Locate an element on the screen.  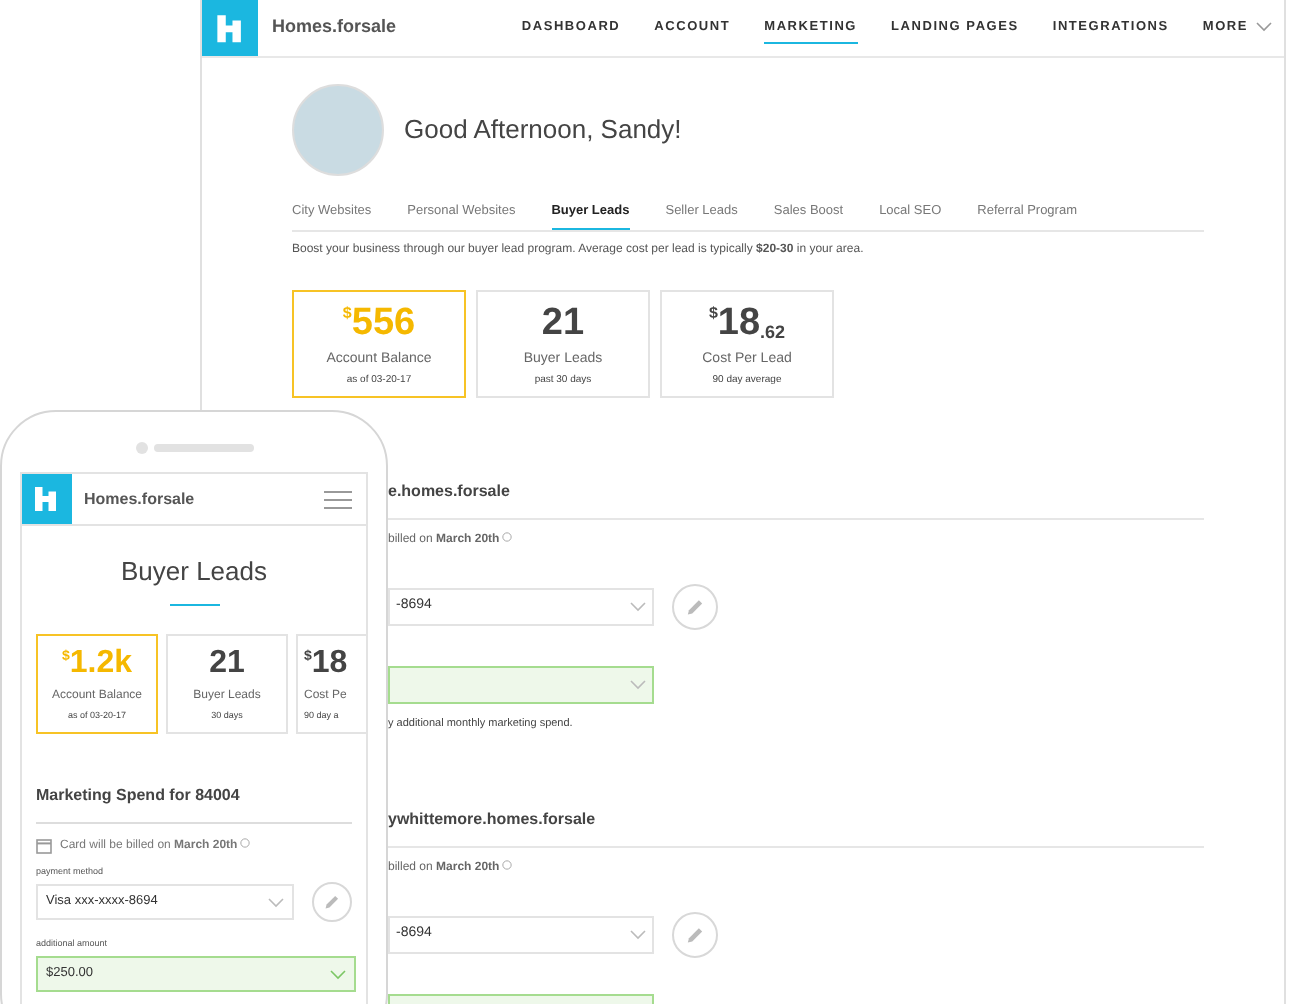
stat-value: $556 is located at coordinates (379, 322).